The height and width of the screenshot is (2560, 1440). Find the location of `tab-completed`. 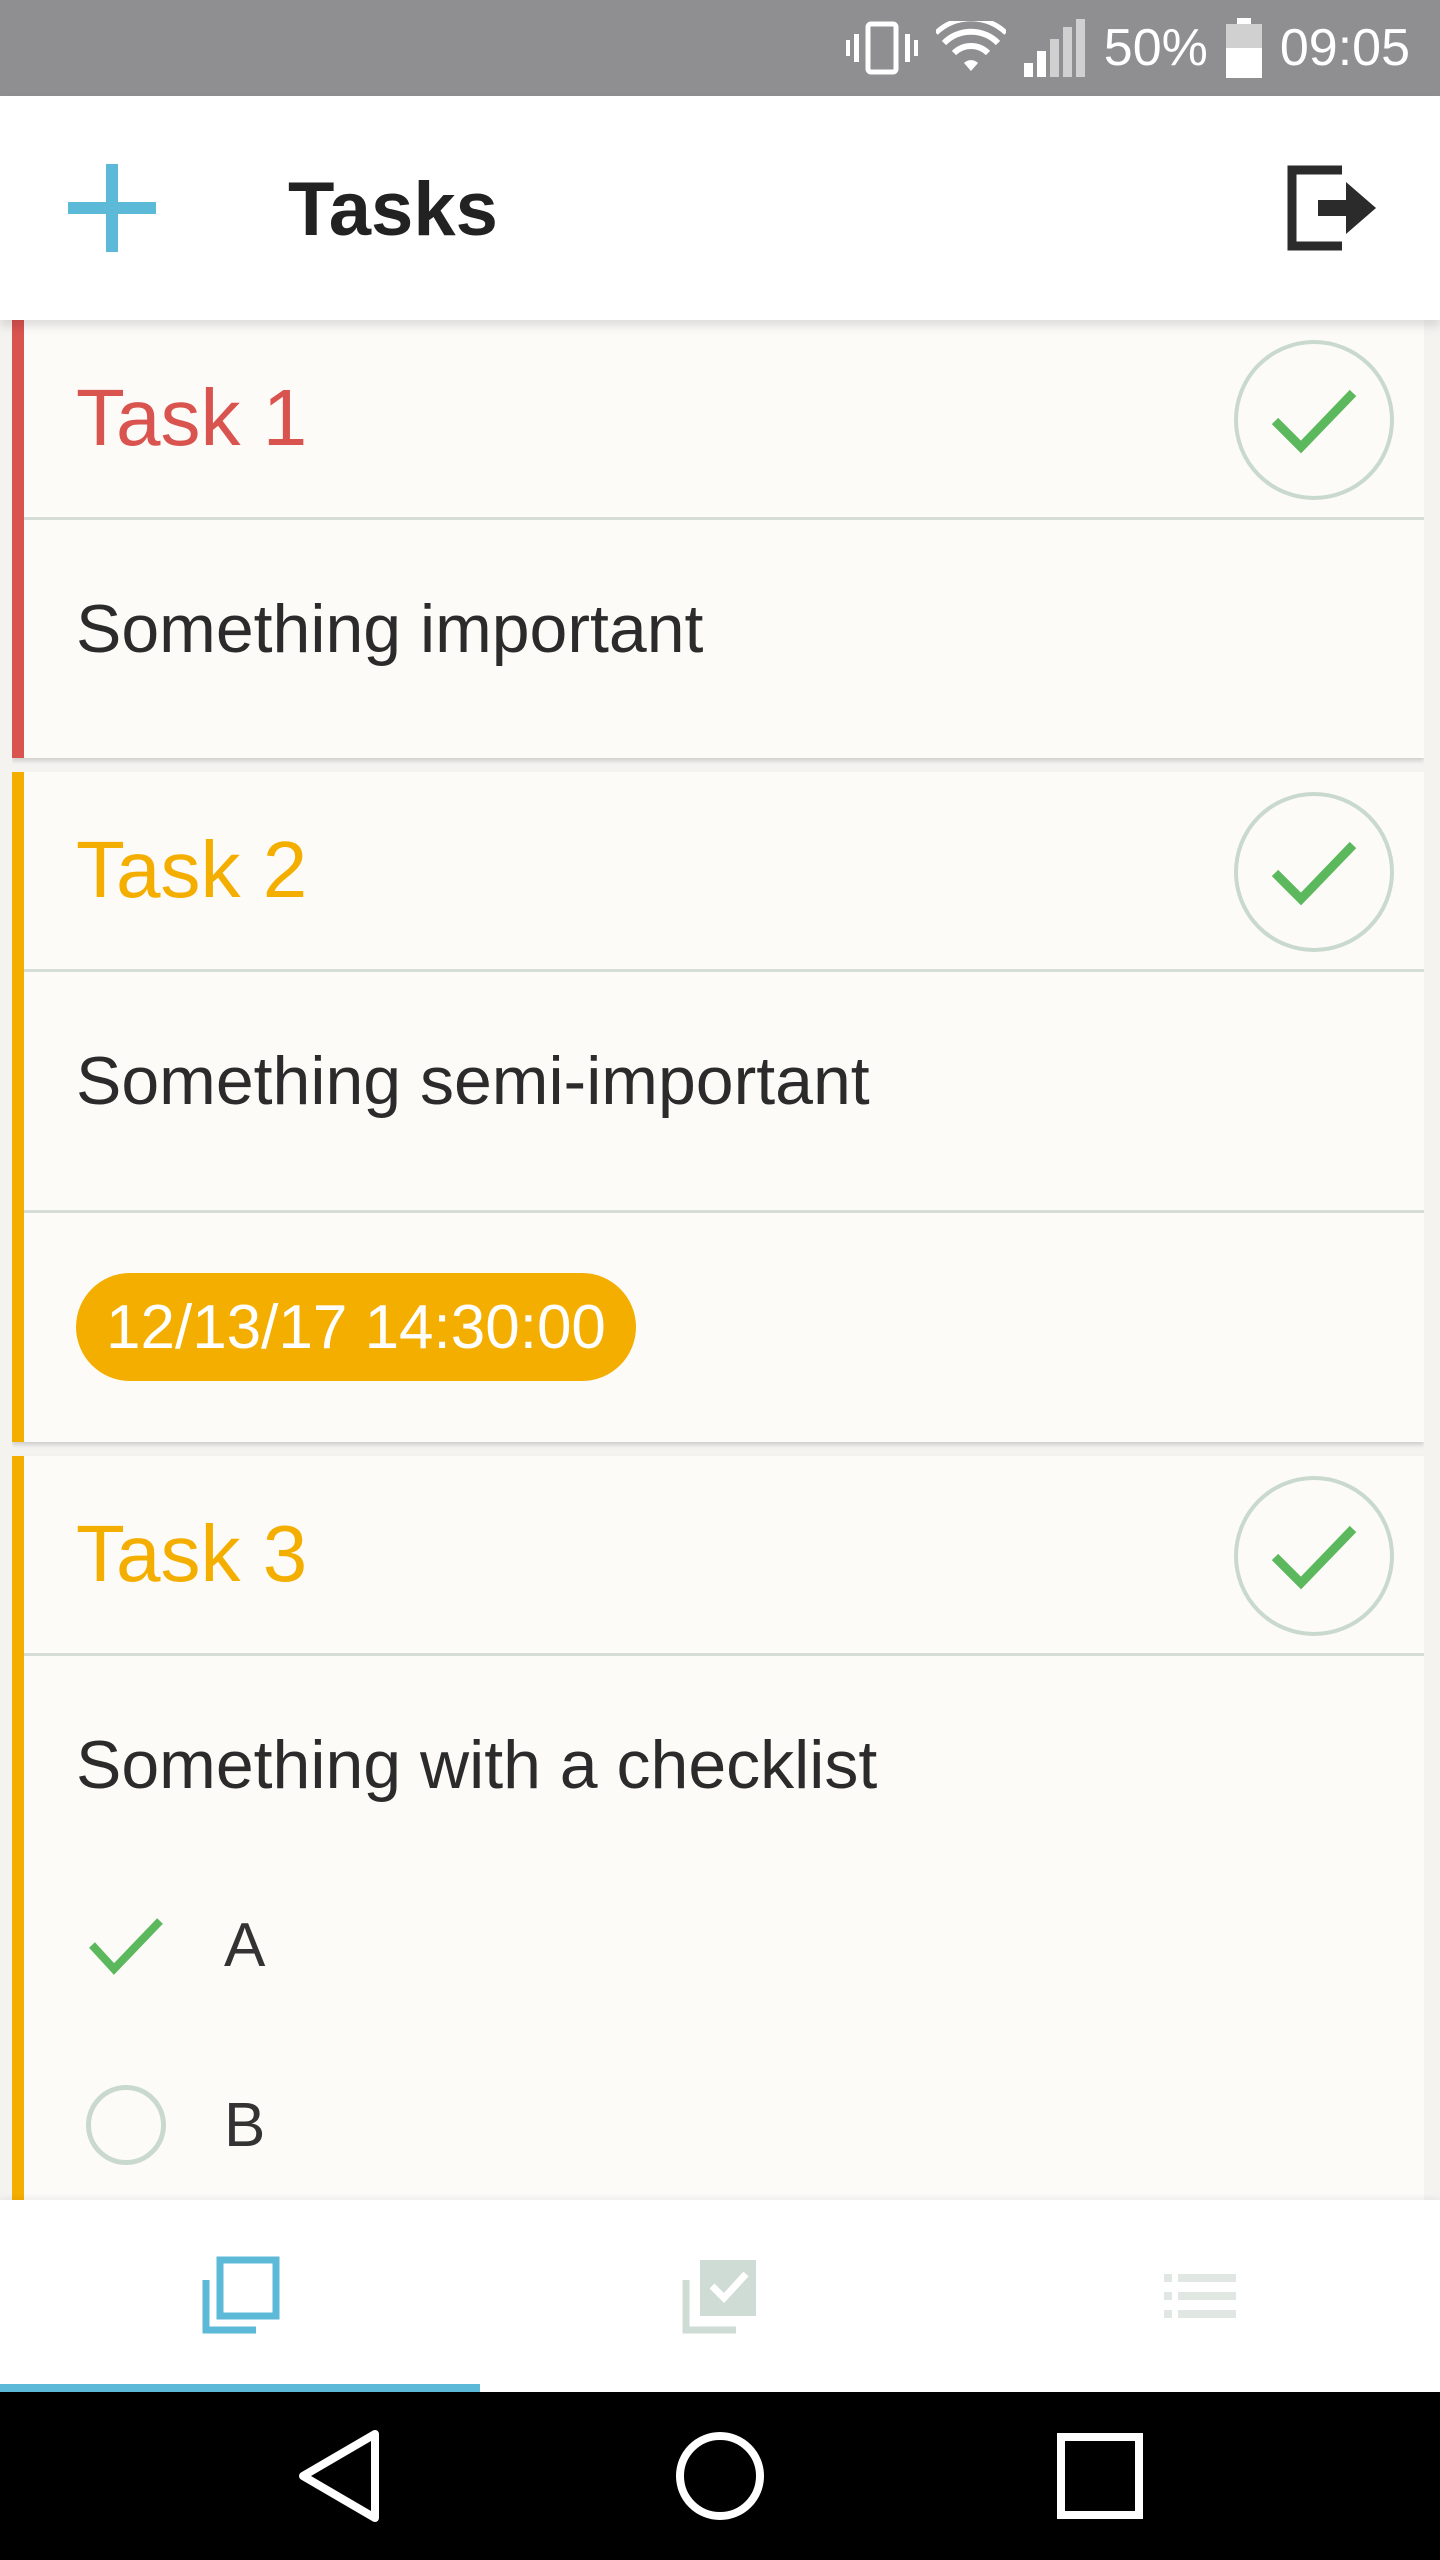

tab-completed is located at coordinates (720, 2296).